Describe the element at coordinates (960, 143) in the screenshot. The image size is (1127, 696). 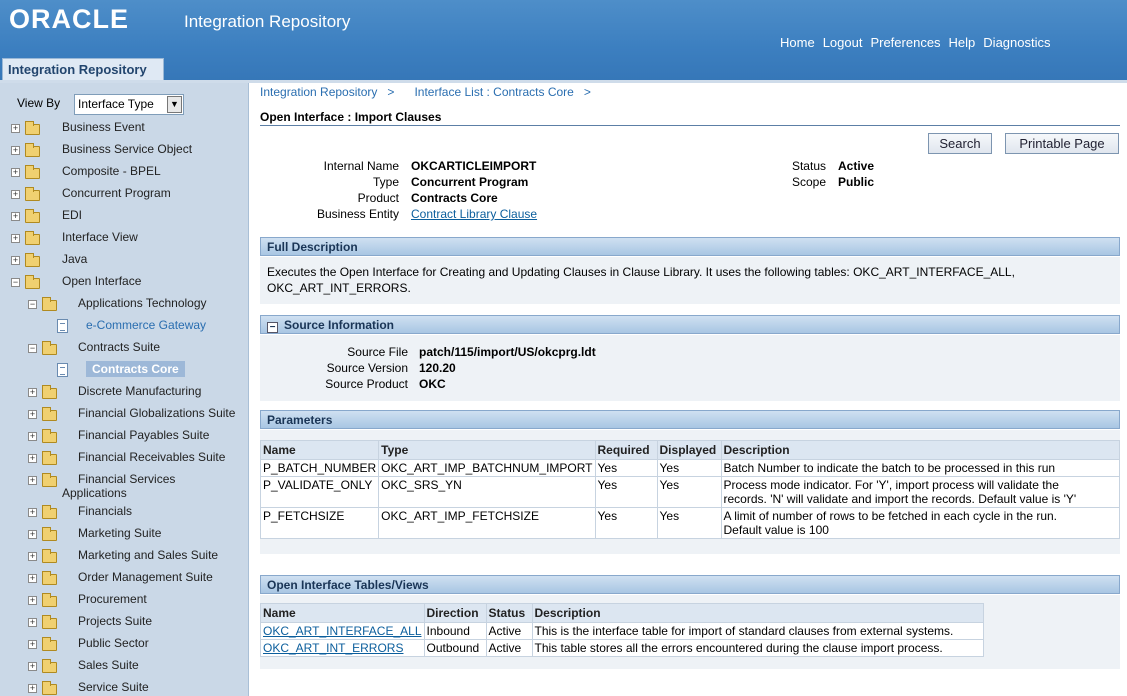
I see `search-button: Search` at that location.